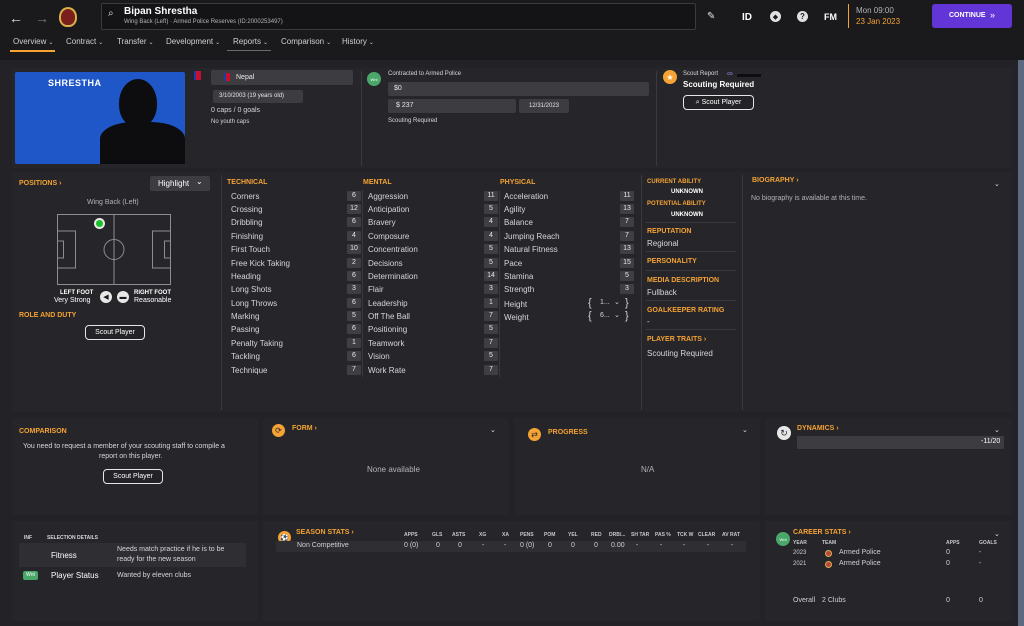  What do you see at coordinates (250, 249) in the screenshot?
I see `attr-name: First Touch` at bounding box center [250, 249].